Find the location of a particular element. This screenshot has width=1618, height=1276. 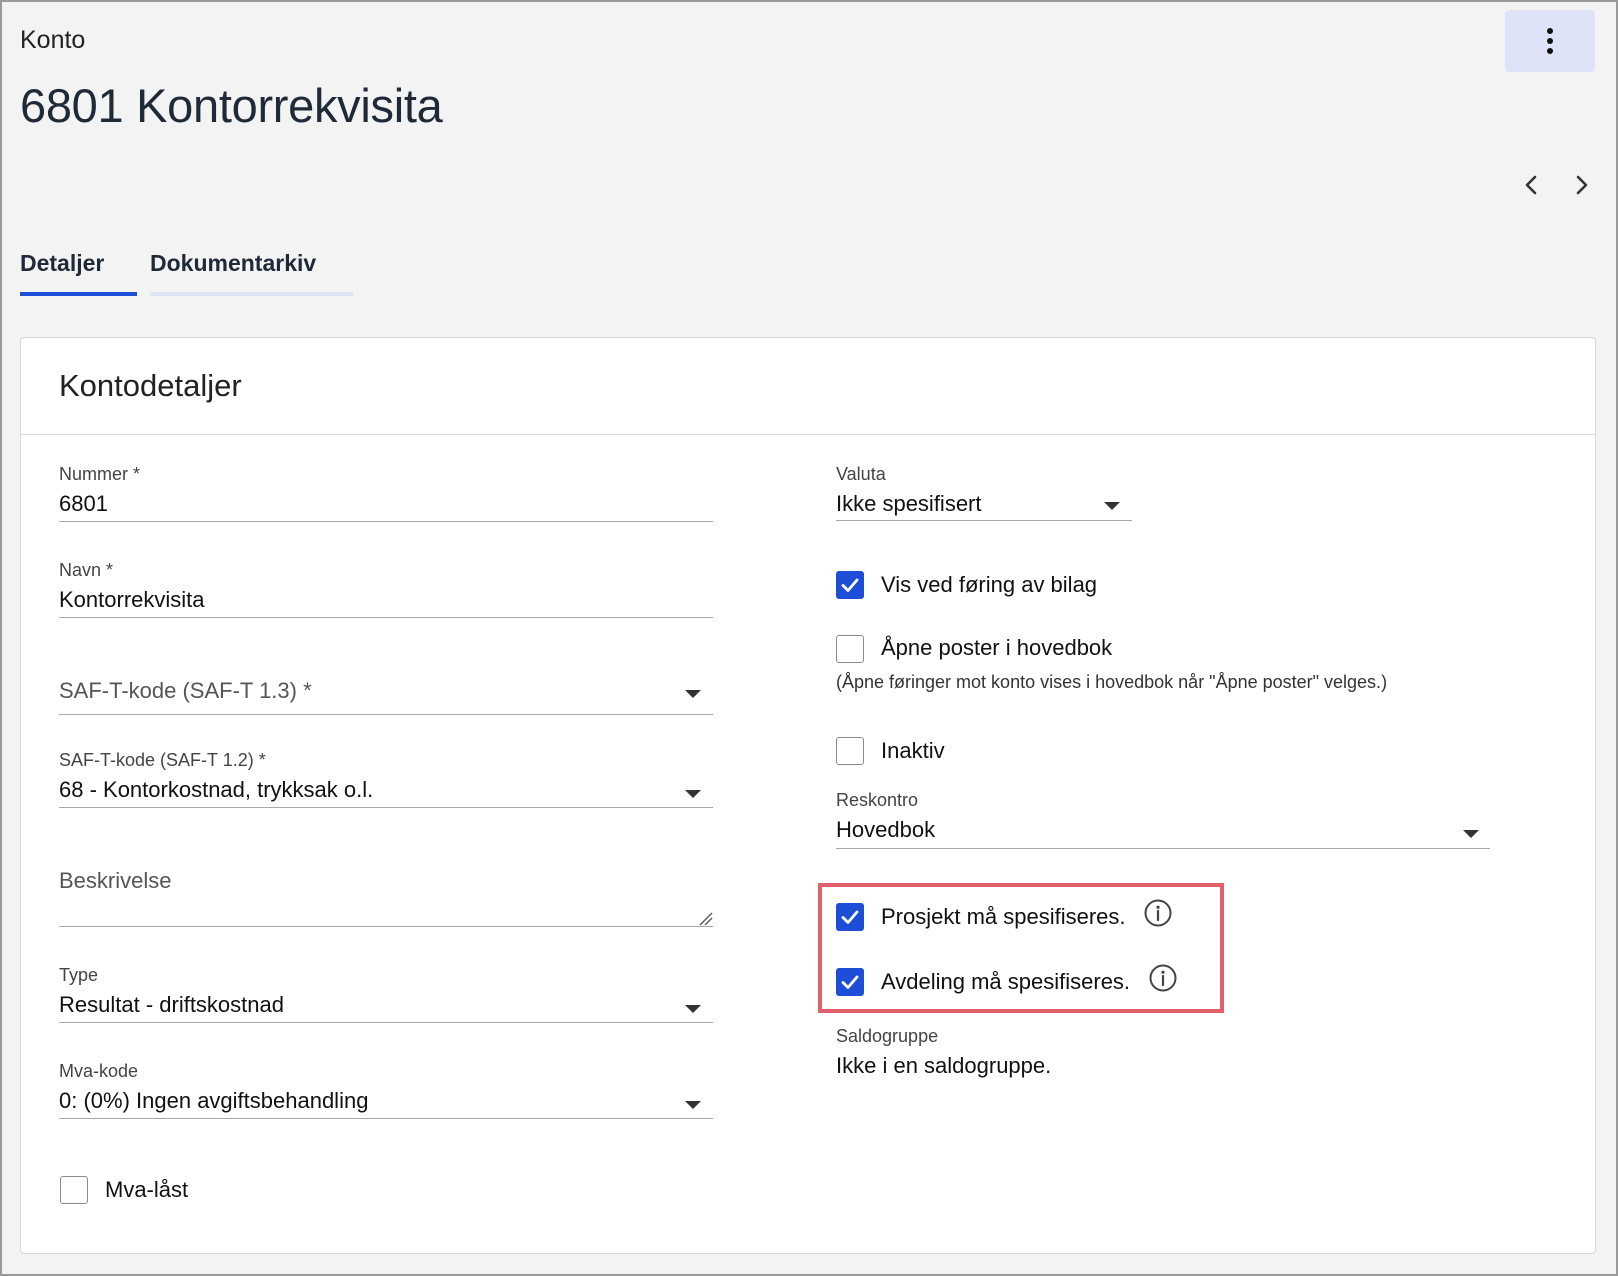

inaktiv-checkbox is located at coordinates (850, 751).